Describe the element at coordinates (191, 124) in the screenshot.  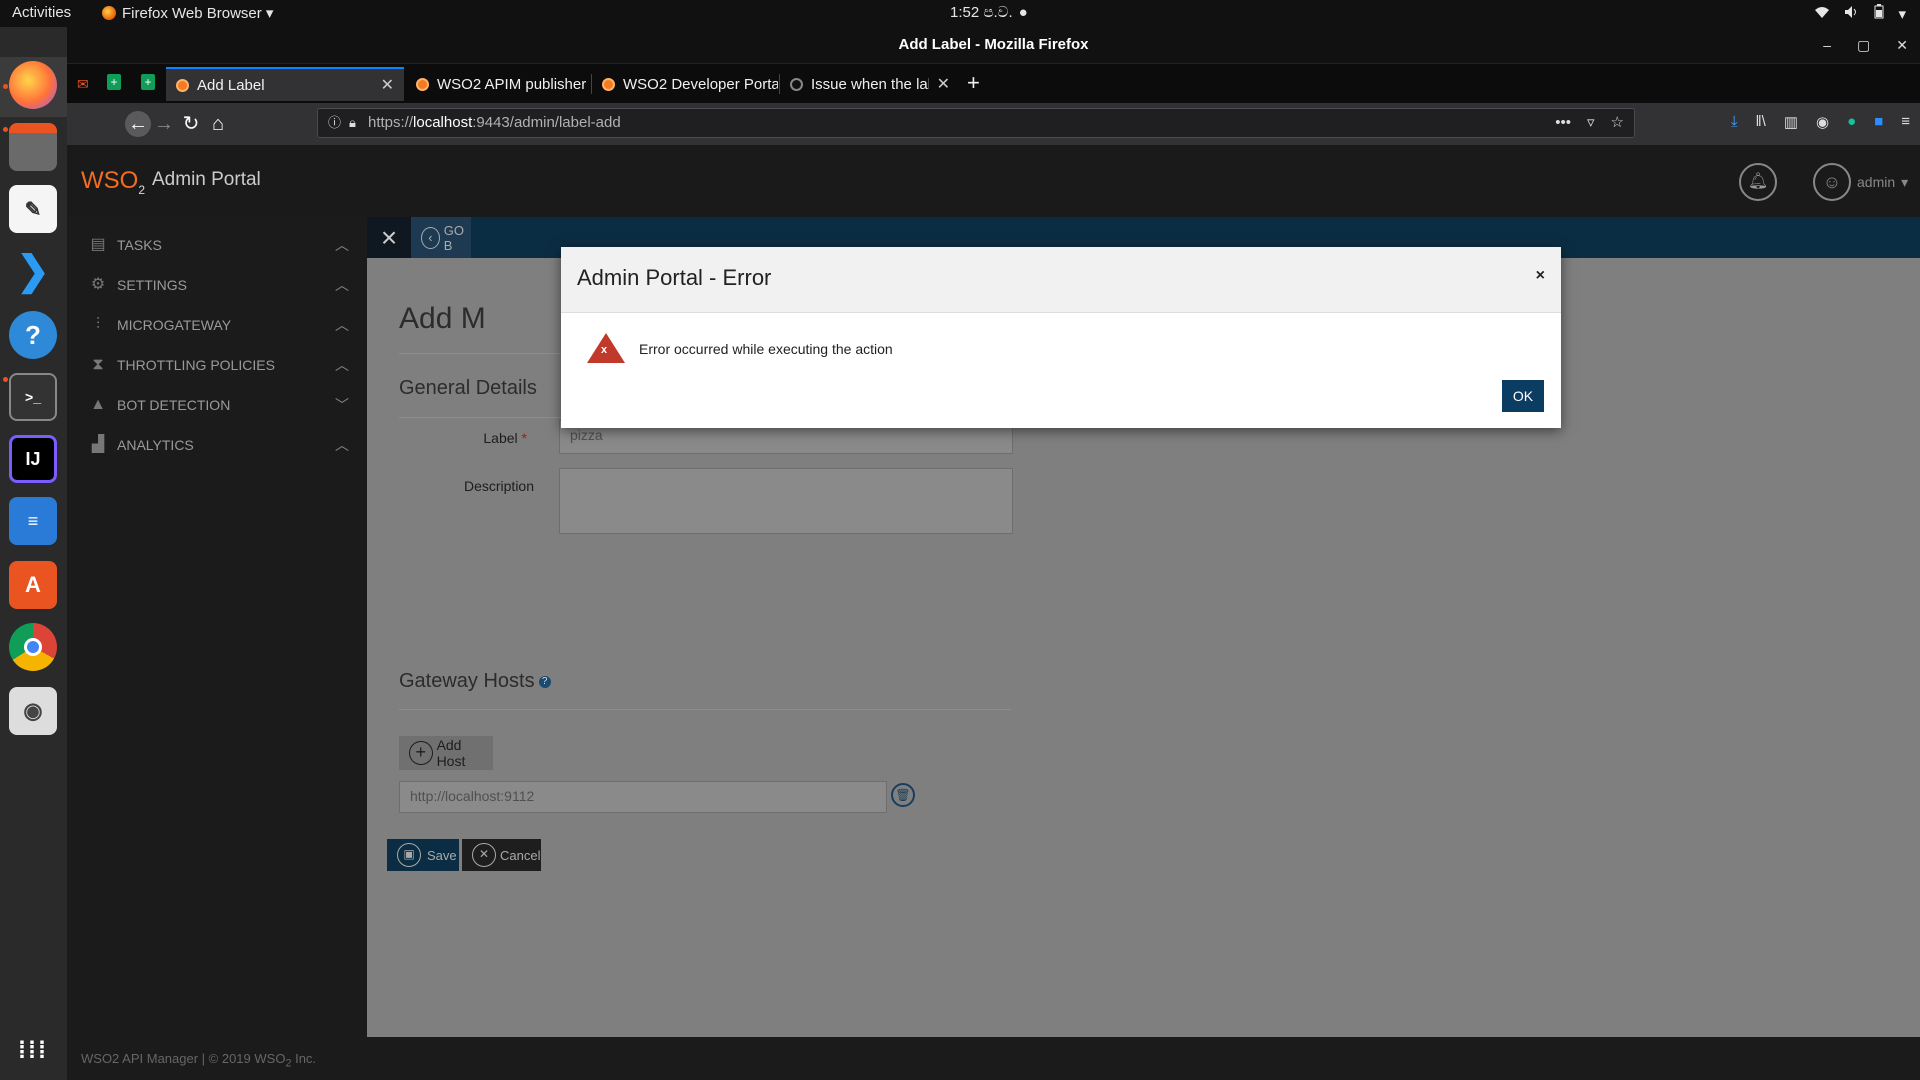
I see `reload-icon: ↻` at that location.